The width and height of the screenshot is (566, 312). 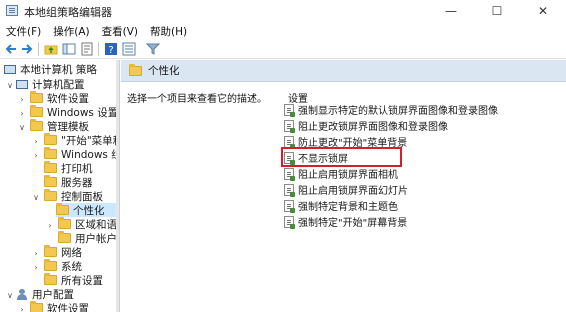 I want to click on toolbar-separator, so click(x=98, y=49).